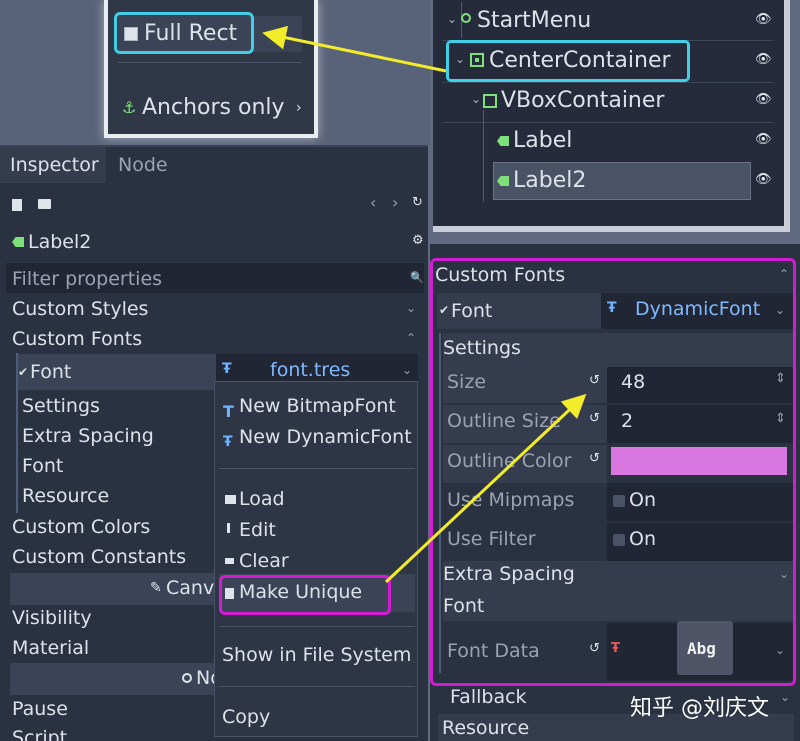  I want to click on arrow-full-rect, so click(354, 49).